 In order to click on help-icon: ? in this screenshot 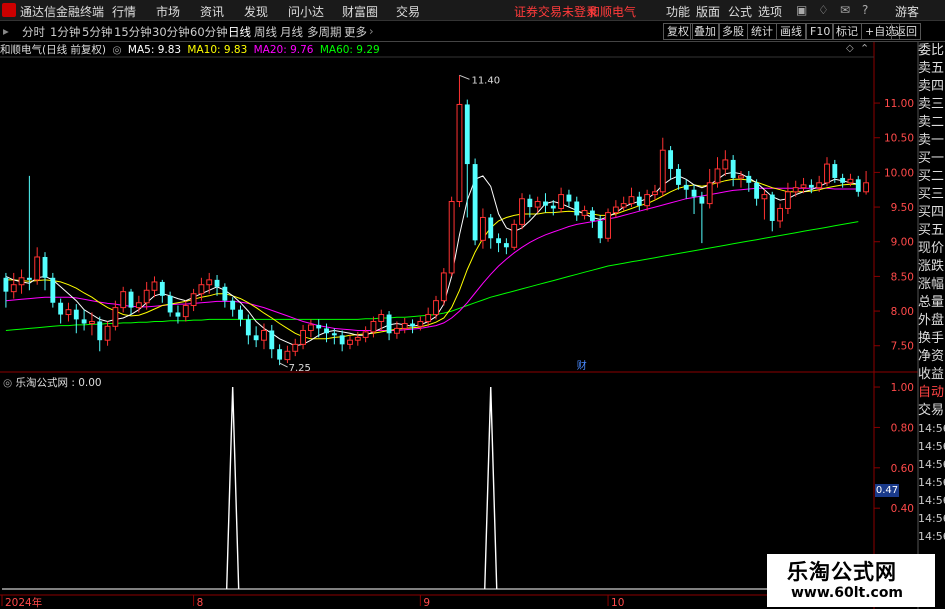, I will do `click(865, 10)`.